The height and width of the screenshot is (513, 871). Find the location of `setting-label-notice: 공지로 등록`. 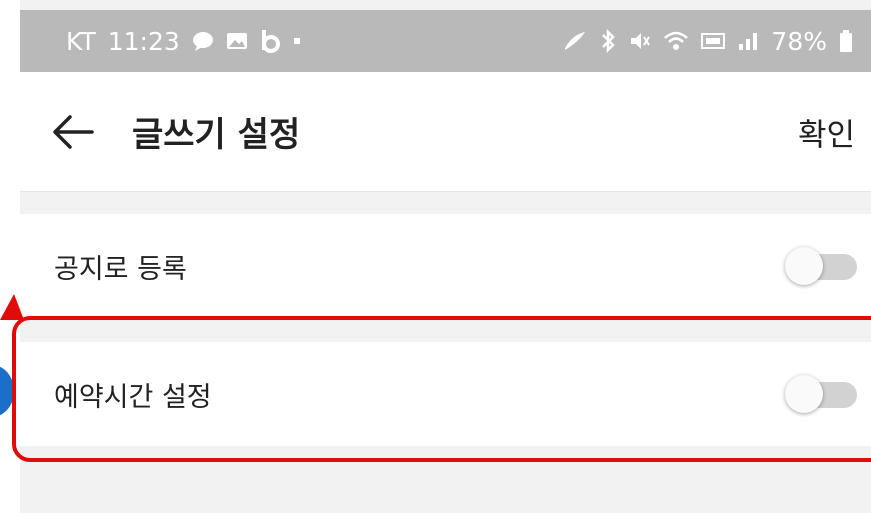

setting-label-notice: 공지로 등록 is located at coordinates (120, 269).